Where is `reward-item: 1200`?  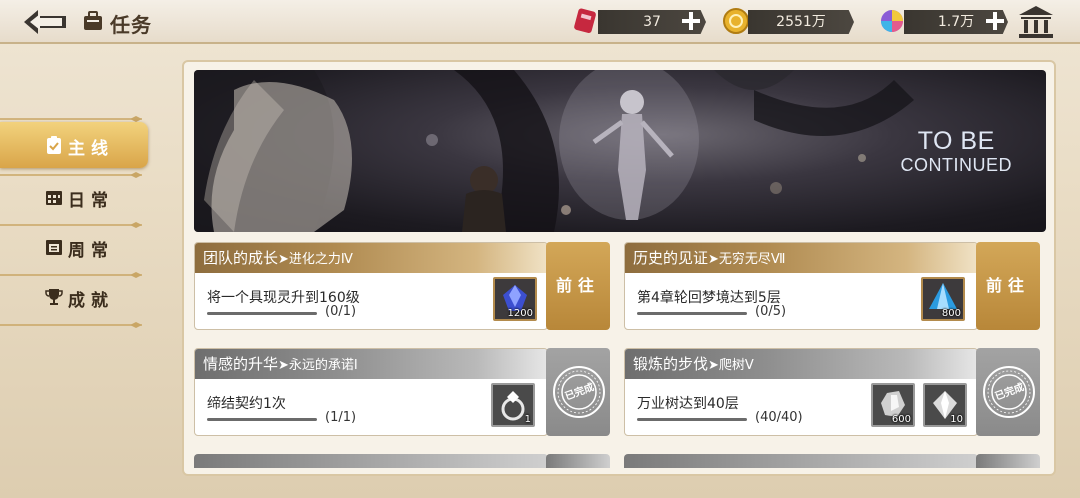
reward-item: 1200 is located at coordinates (515, 299).